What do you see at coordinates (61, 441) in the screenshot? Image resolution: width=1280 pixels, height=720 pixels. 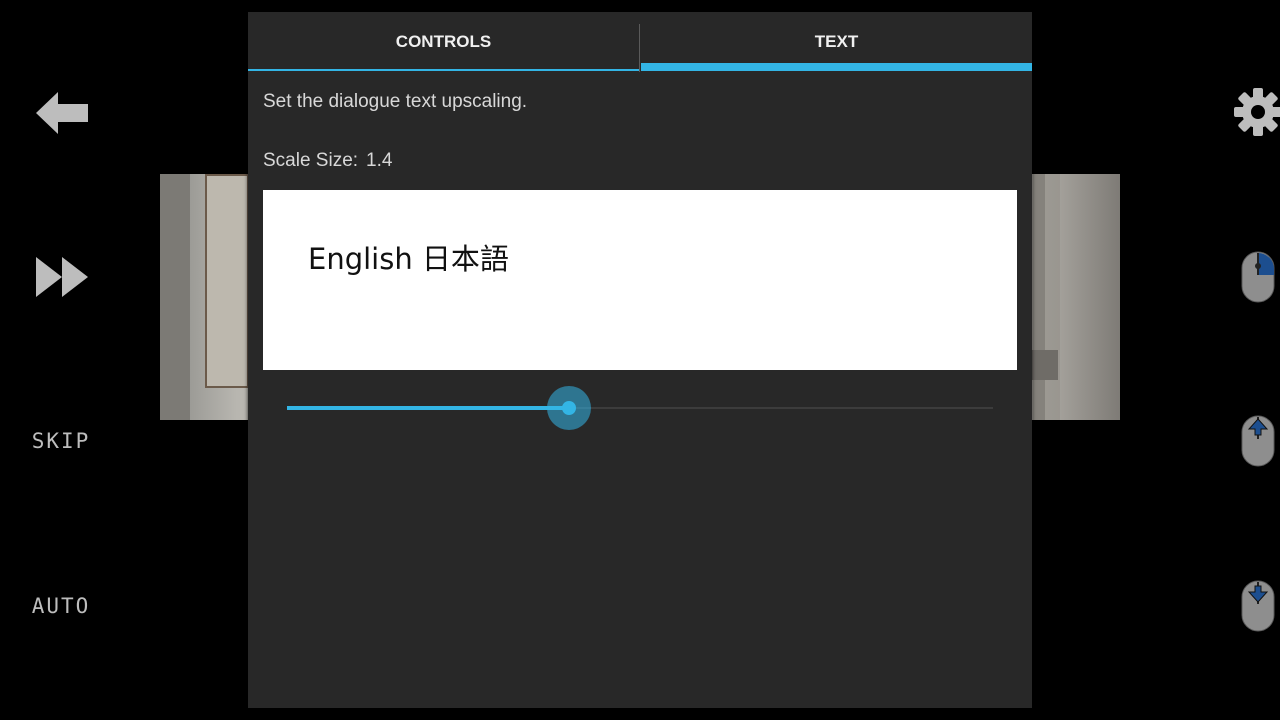 I see `skip-button: SKIP` at bounding box center [61, 441].